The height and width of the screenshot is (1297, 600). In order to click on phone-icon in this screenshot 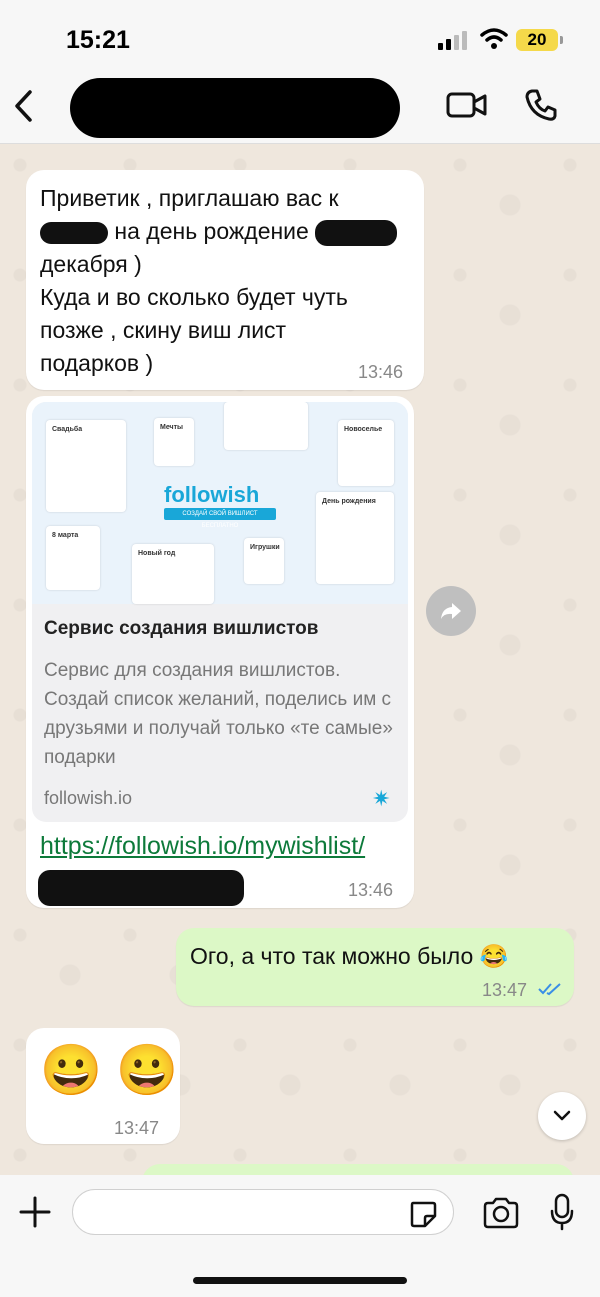, I will do `click(541, 105)`.